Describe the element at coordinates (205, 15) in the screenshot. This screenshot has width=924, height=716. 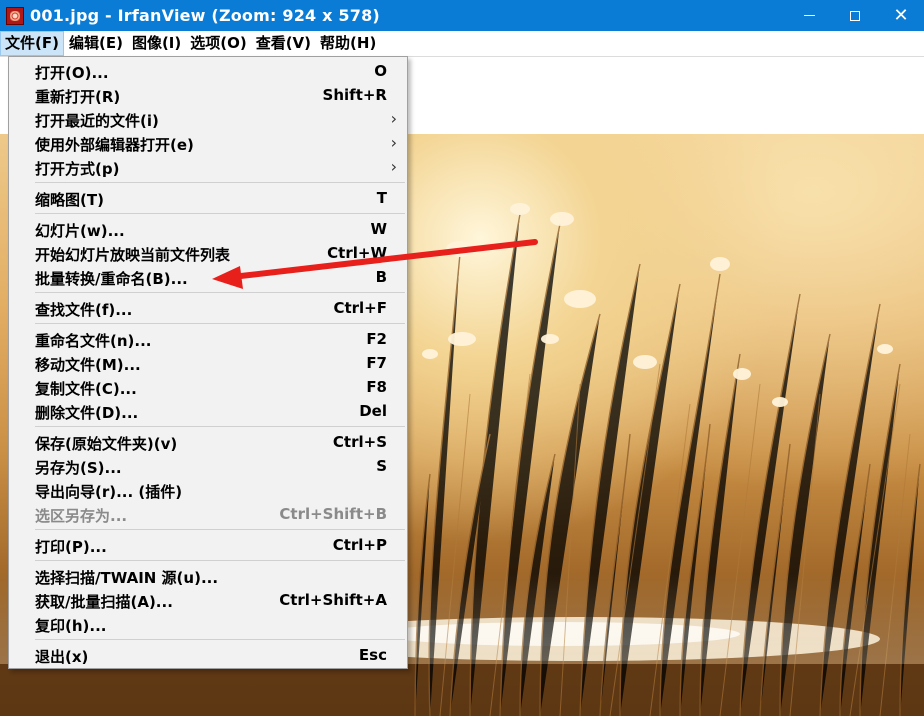
I see `window-title: 001.jpg - IrfanView (Zoom: 924 x 578)` at that location.